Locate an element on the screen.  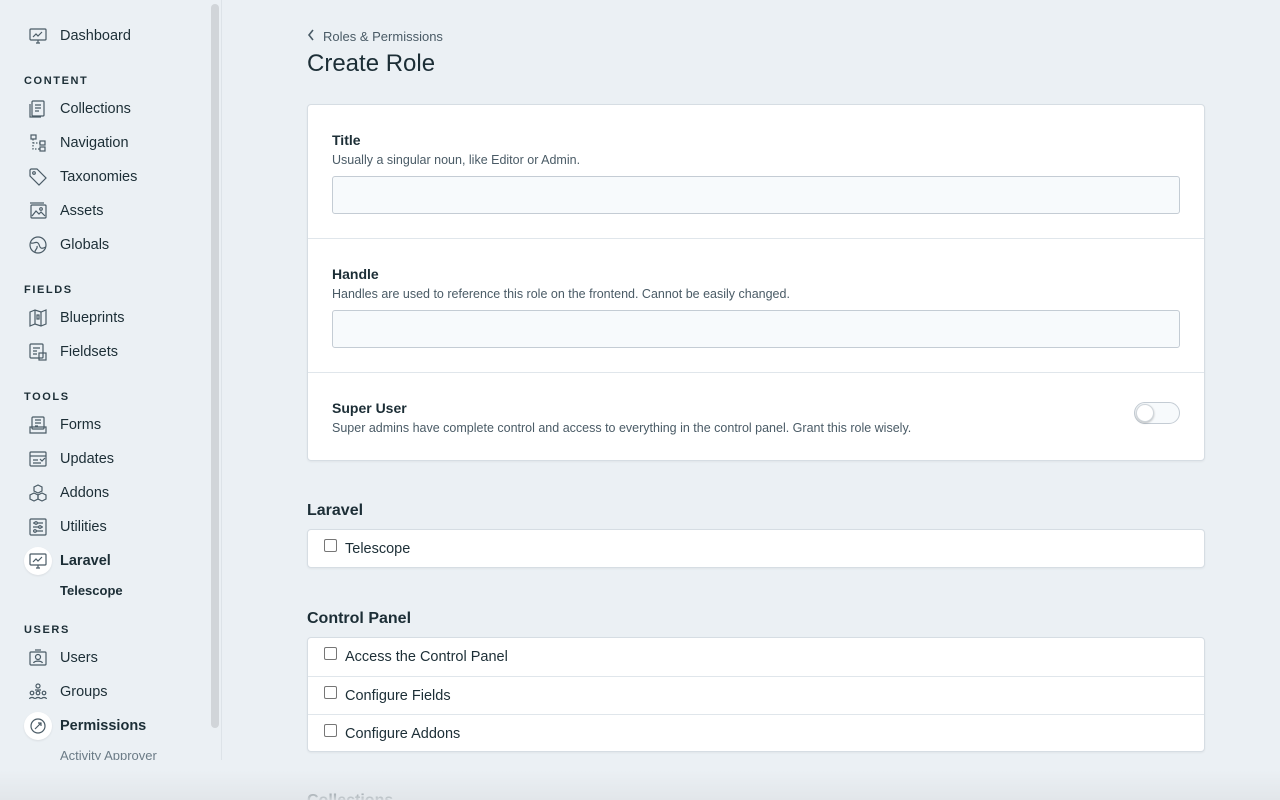
nav-navigation: Navigation is located at coordinates (76, 143).